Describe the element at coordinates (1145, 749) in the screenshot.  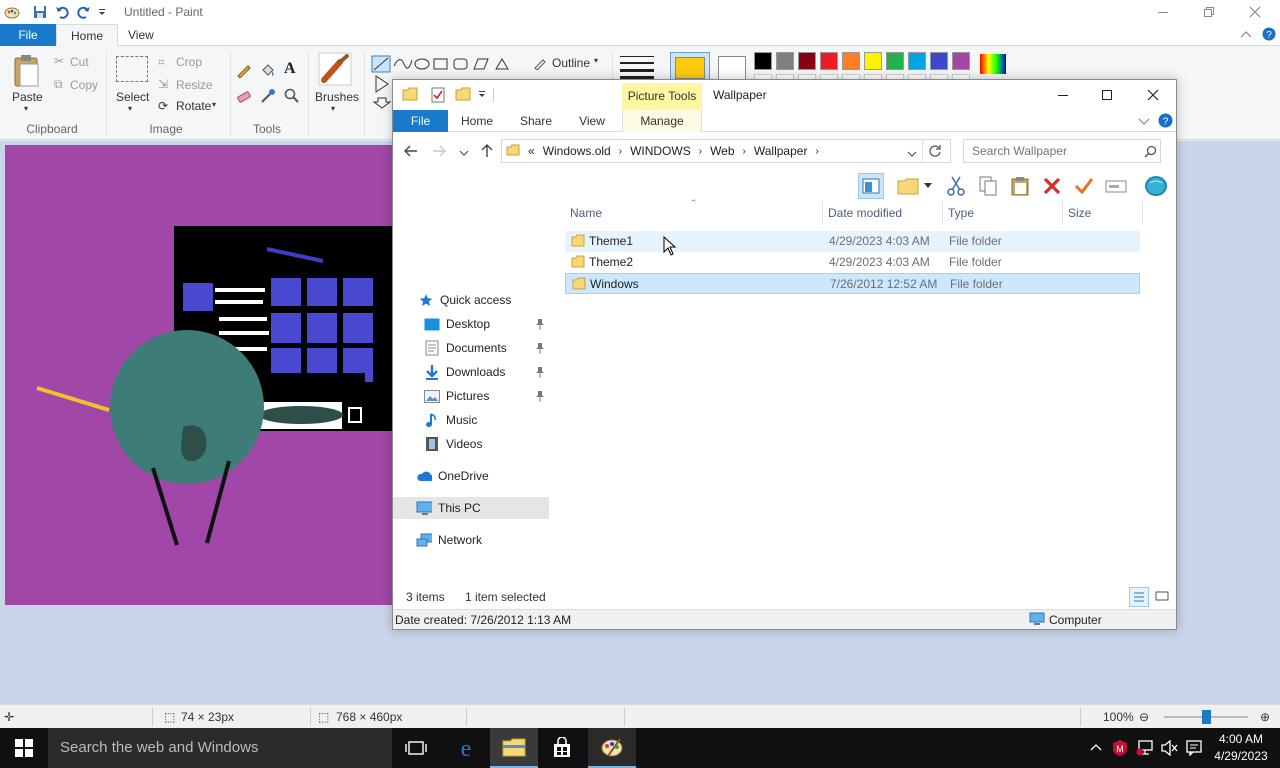
I see `network-status-icon` at that location.